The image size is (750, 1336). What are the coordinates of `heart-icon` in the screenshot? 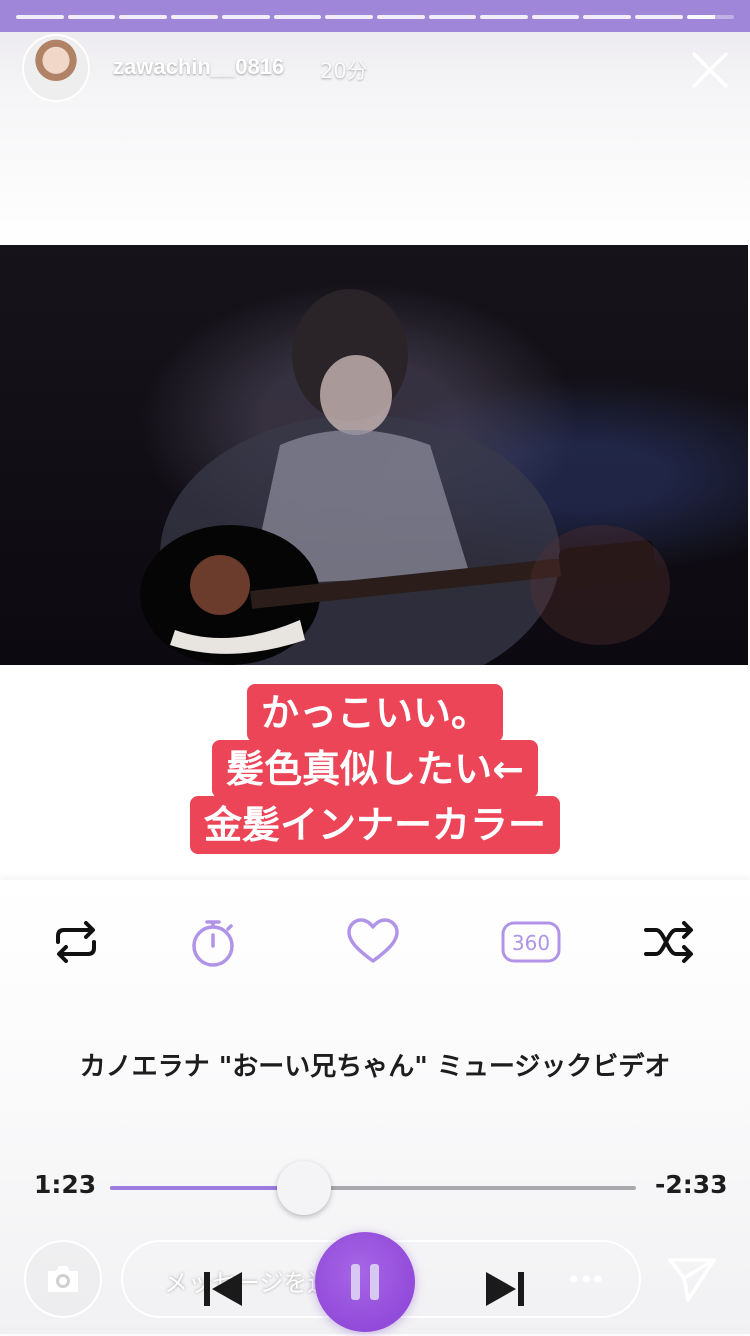 It's located at (373, 940).